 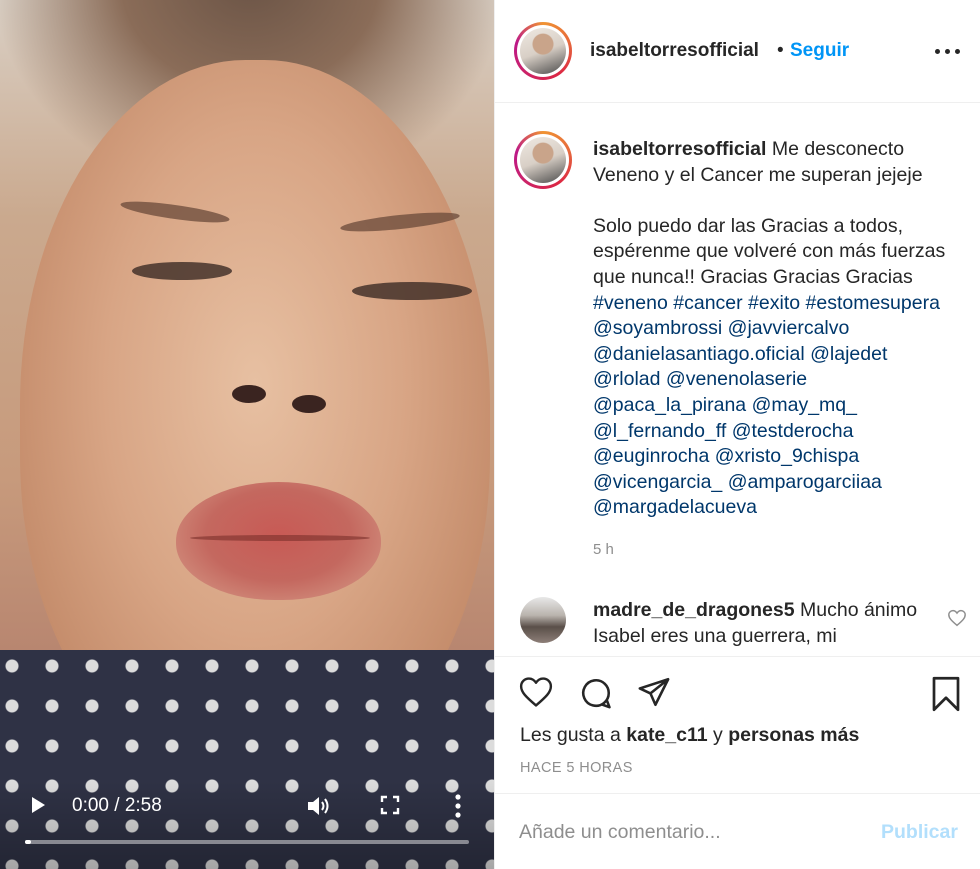 What do you see at coordinates (957, 618) in the screenshot?
I see `comment-heart-icon` at bounding box center [957, 618].